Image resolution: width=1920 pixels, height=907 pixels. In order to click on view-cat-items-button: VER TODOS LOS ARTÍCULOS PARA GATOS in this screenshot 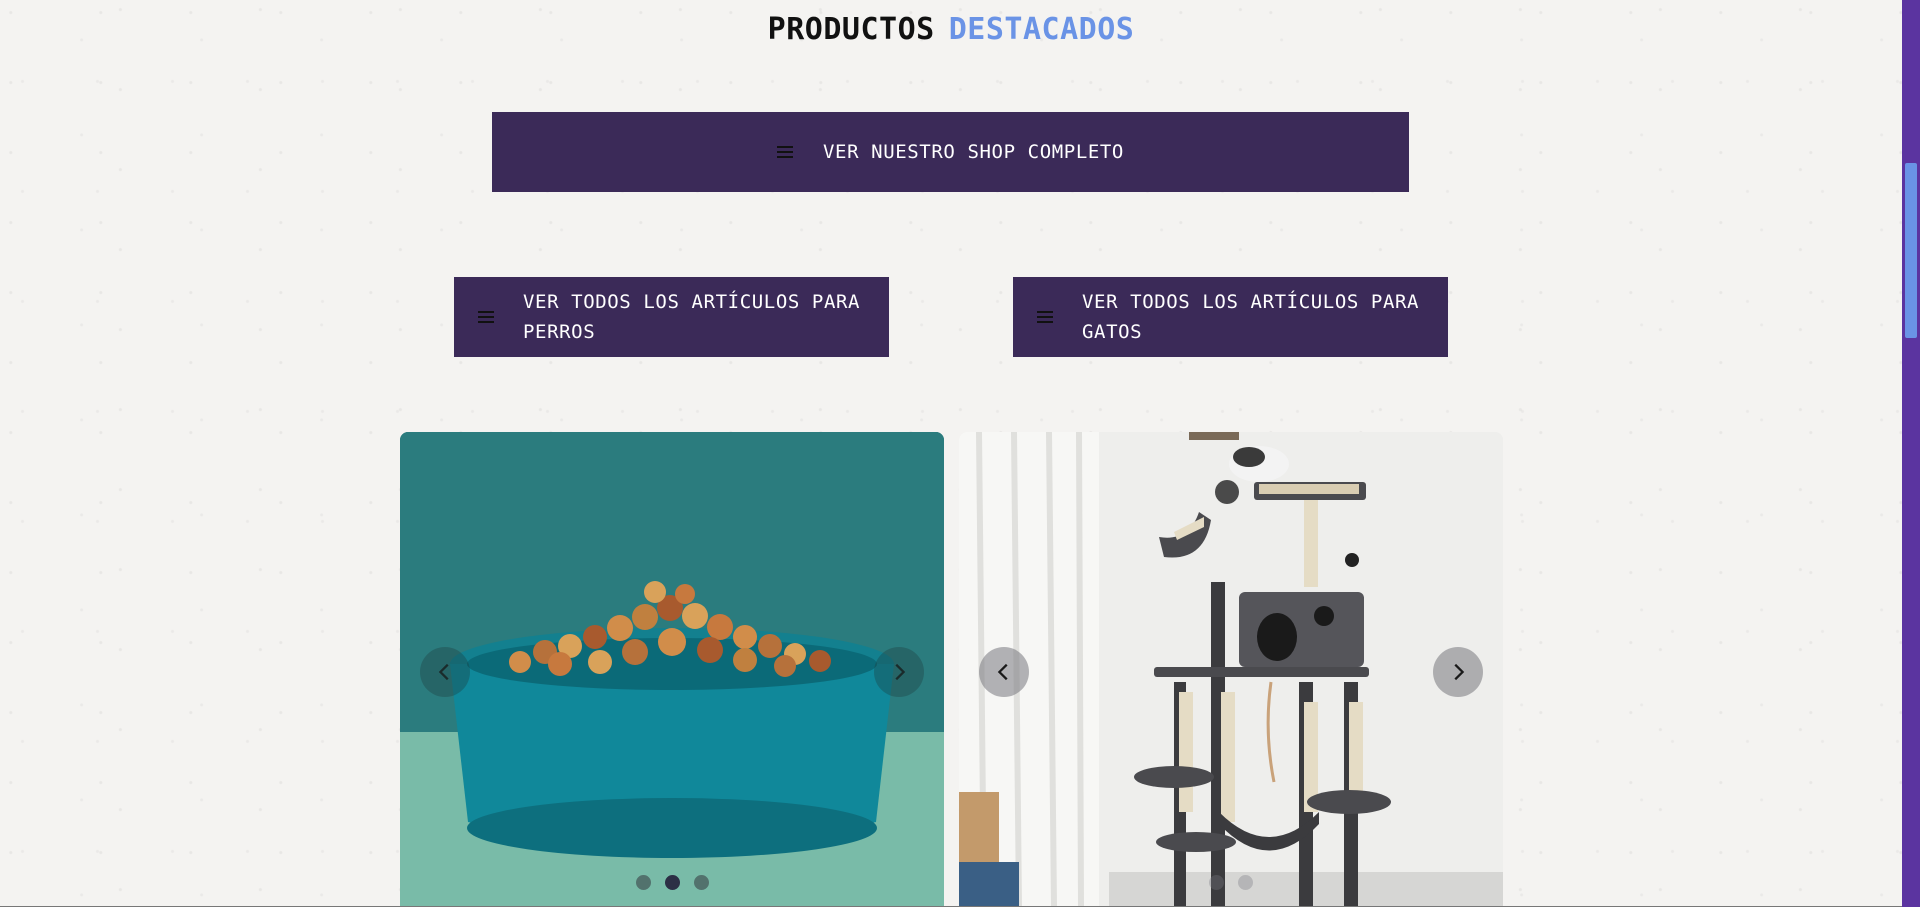, I will do `click(1230, 317)`.